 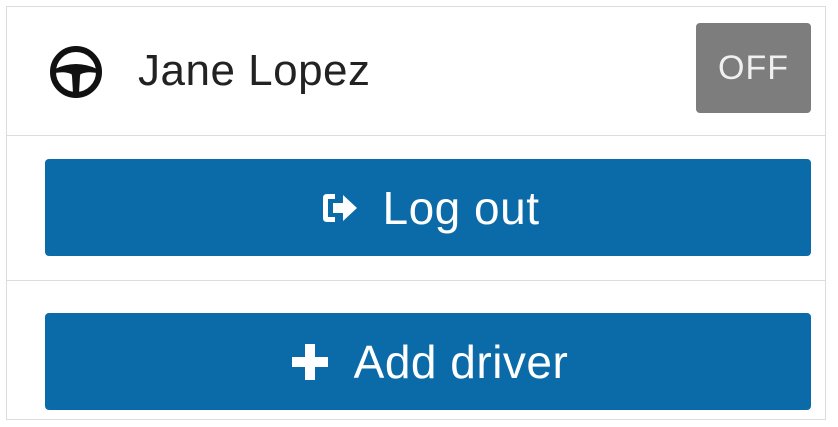 I want to click on add-driver-label: Add driver, so click(x=461, y=361).